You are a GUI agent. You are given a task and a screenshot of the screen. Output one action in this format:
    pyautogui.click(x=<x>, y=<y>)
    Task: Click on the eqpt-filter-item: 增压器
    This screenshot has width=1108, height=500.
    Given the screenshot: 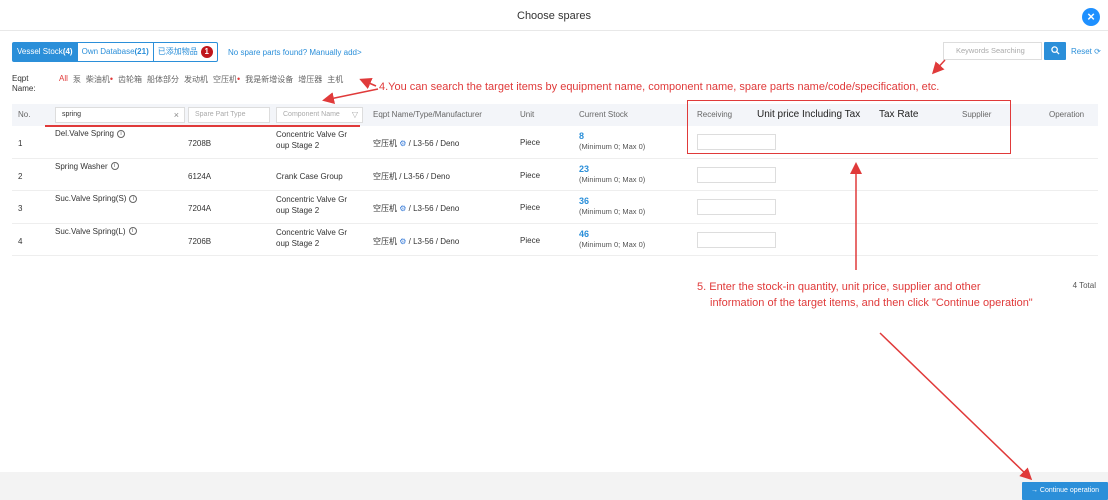 What is the action you would take?
    pyautogui.click(x=310, y=79)
    